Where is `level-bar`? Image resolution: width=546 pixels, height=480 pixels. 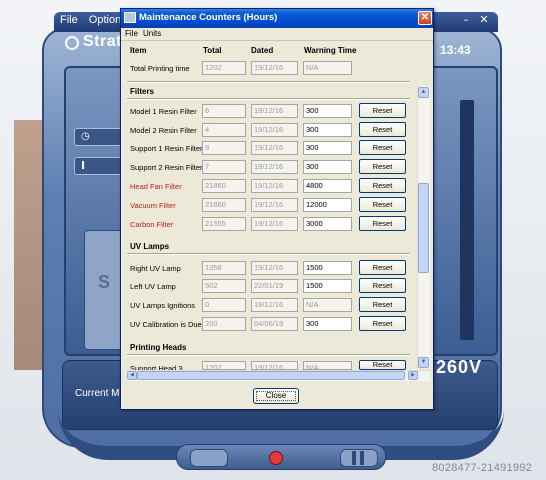 level-bar is located at coordinates (467, 220).